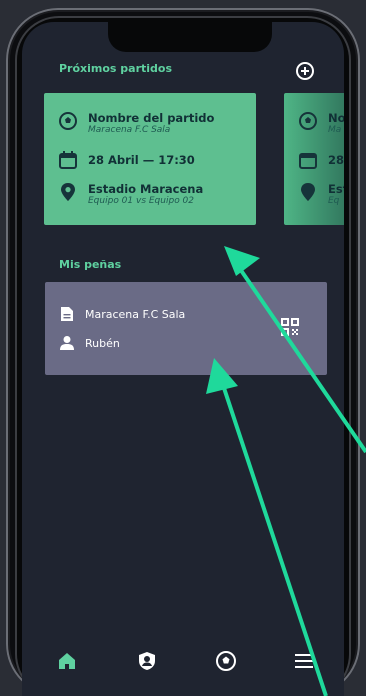 The height and width of the screenshot is (696, 366). I want to click on match-datetime: 28 A, so click(336, 160).